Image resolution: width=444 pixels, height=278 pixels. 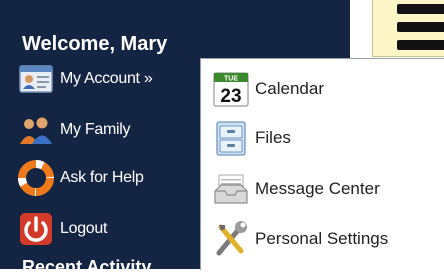 I want to click on family-icon, so click(x=36, y=130).